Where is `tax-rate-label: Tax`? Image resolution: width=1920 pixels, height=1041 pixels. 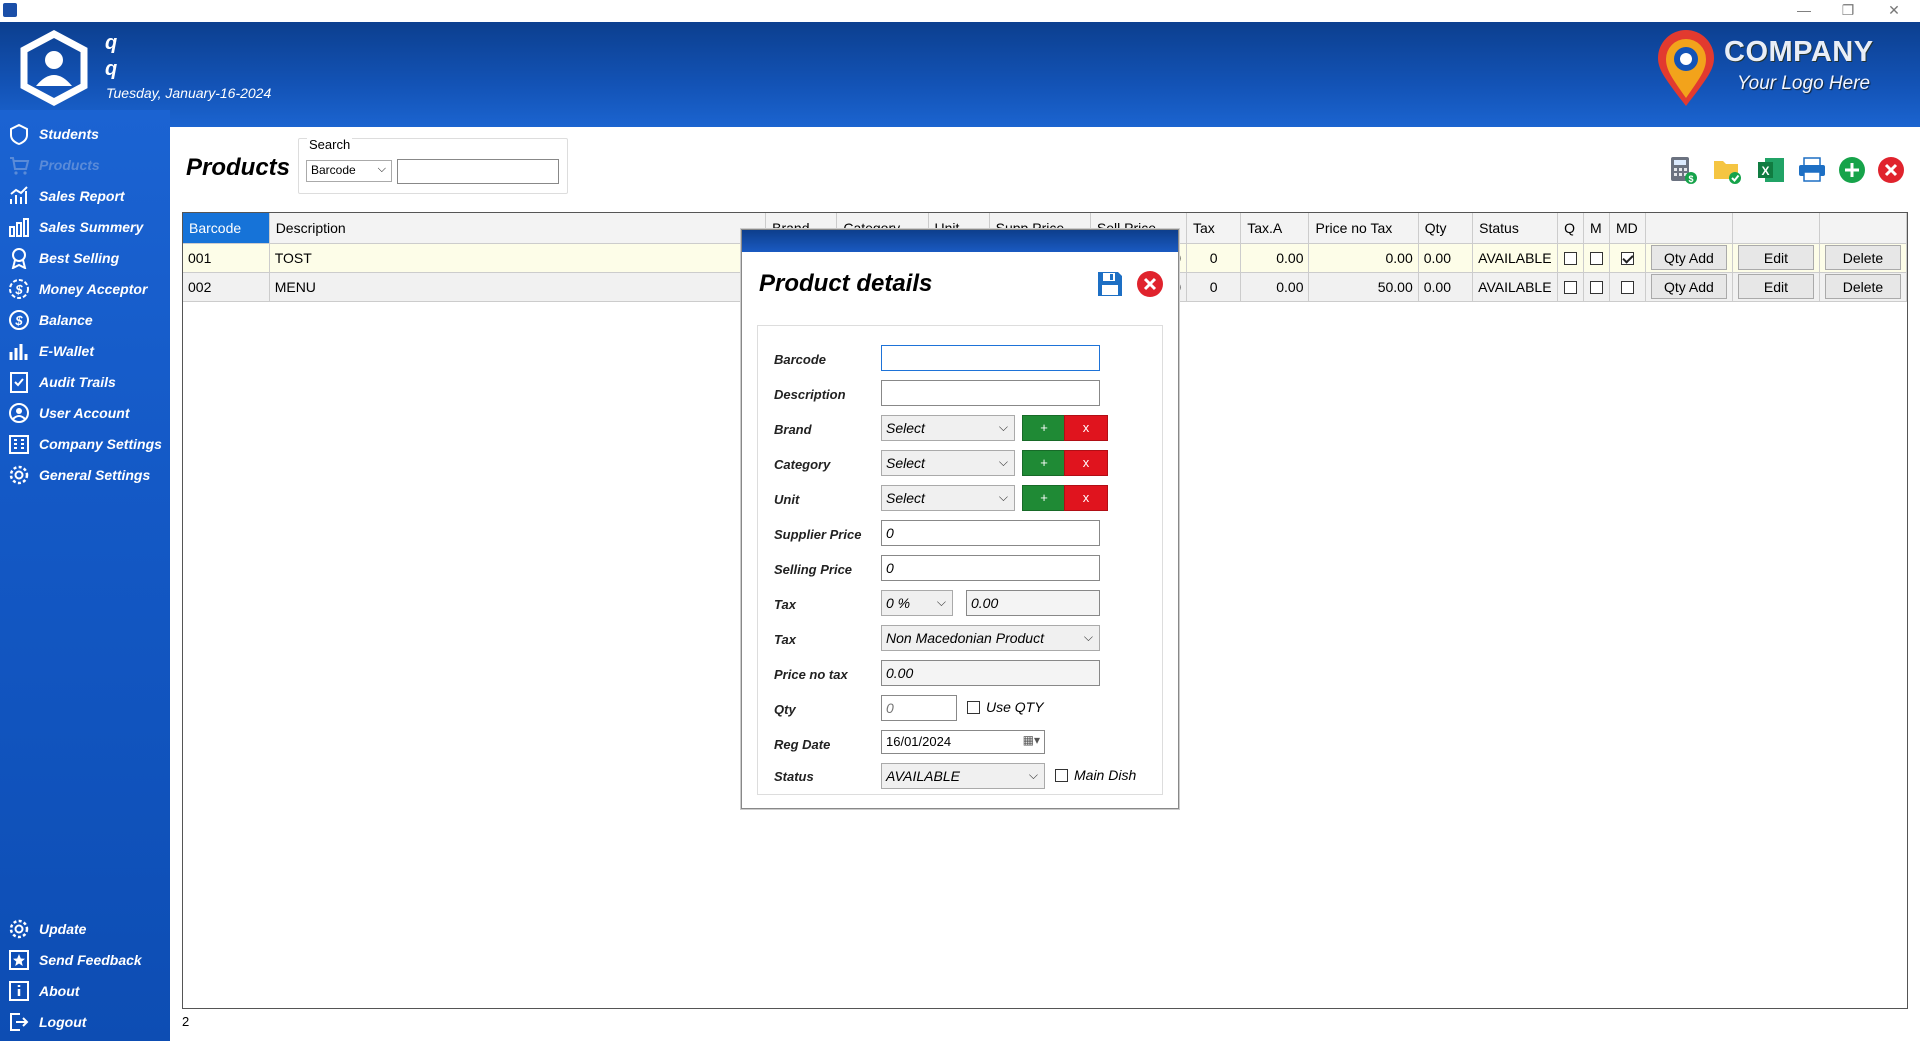 tax-rate-label: Tax is located at coordinates (785, 604).